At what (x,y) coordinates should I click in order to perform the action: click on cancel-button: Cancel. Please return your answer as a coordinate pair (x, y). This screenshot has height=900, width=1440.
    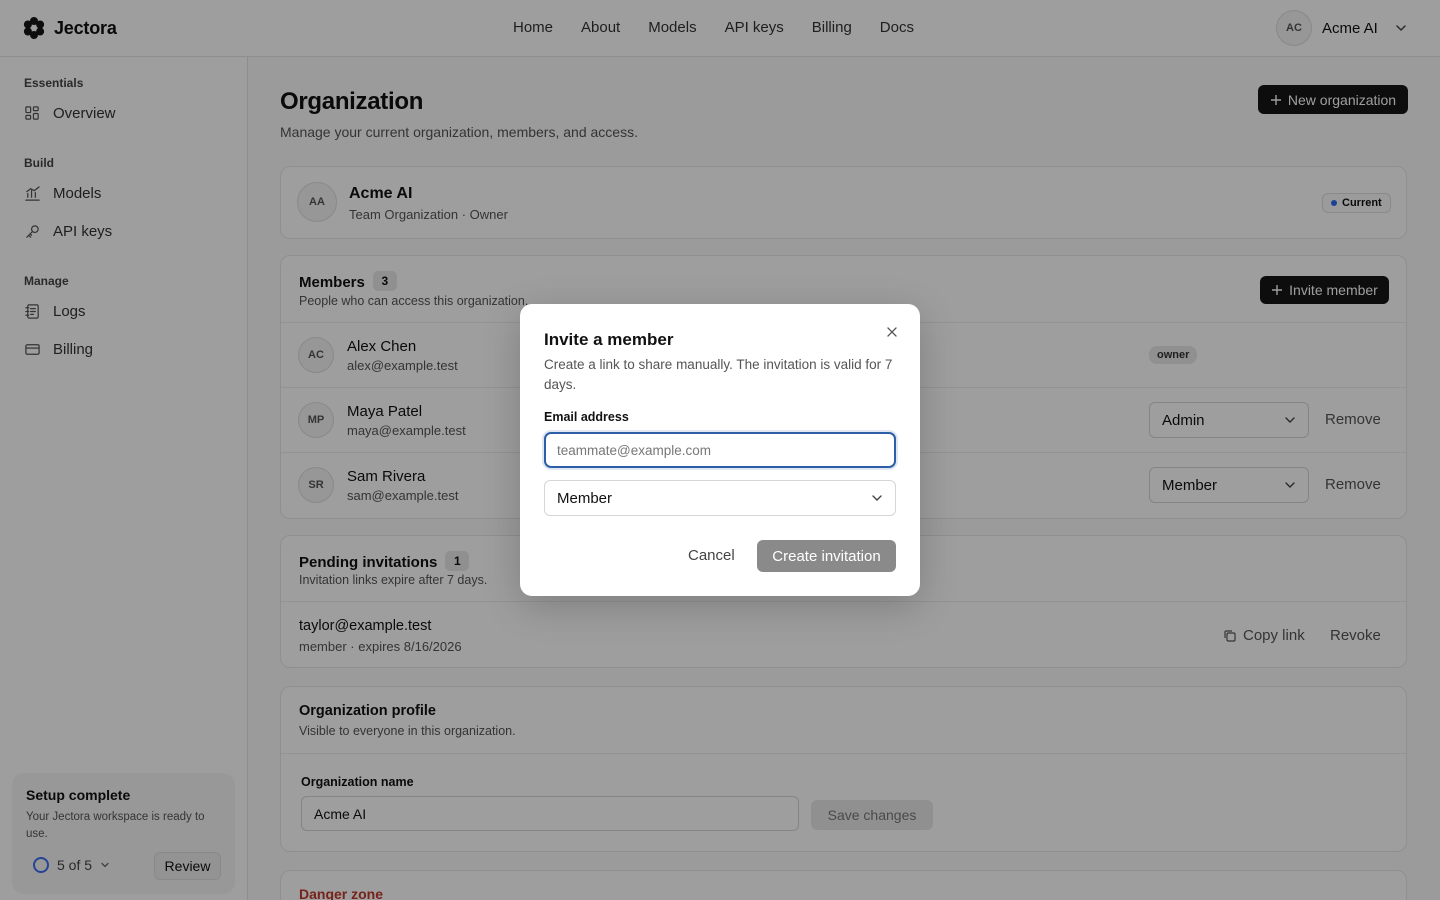
    Looking at the image, I should click on (711, 555).